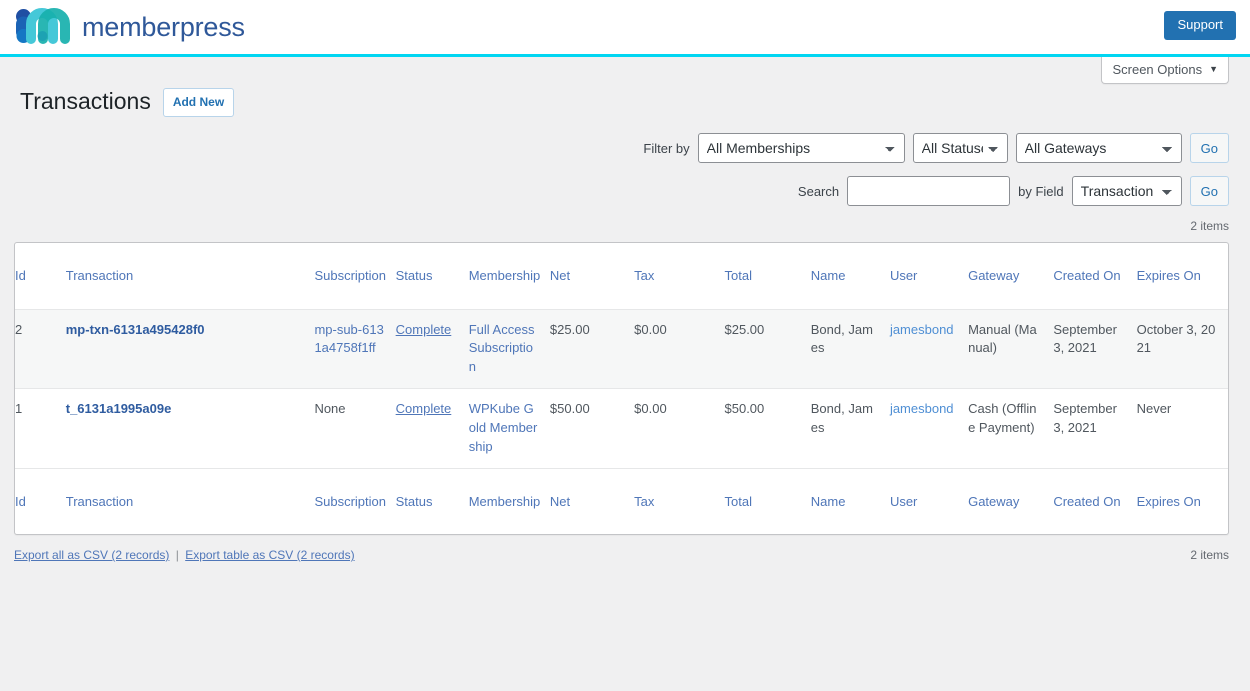 The width and height of the screenshot is (1250, 691). What do you see at coordinates (1011, 348) in the screenshot?
I see `cell-gateway: Manual (Manual)` at bounding box center [1011, 348].